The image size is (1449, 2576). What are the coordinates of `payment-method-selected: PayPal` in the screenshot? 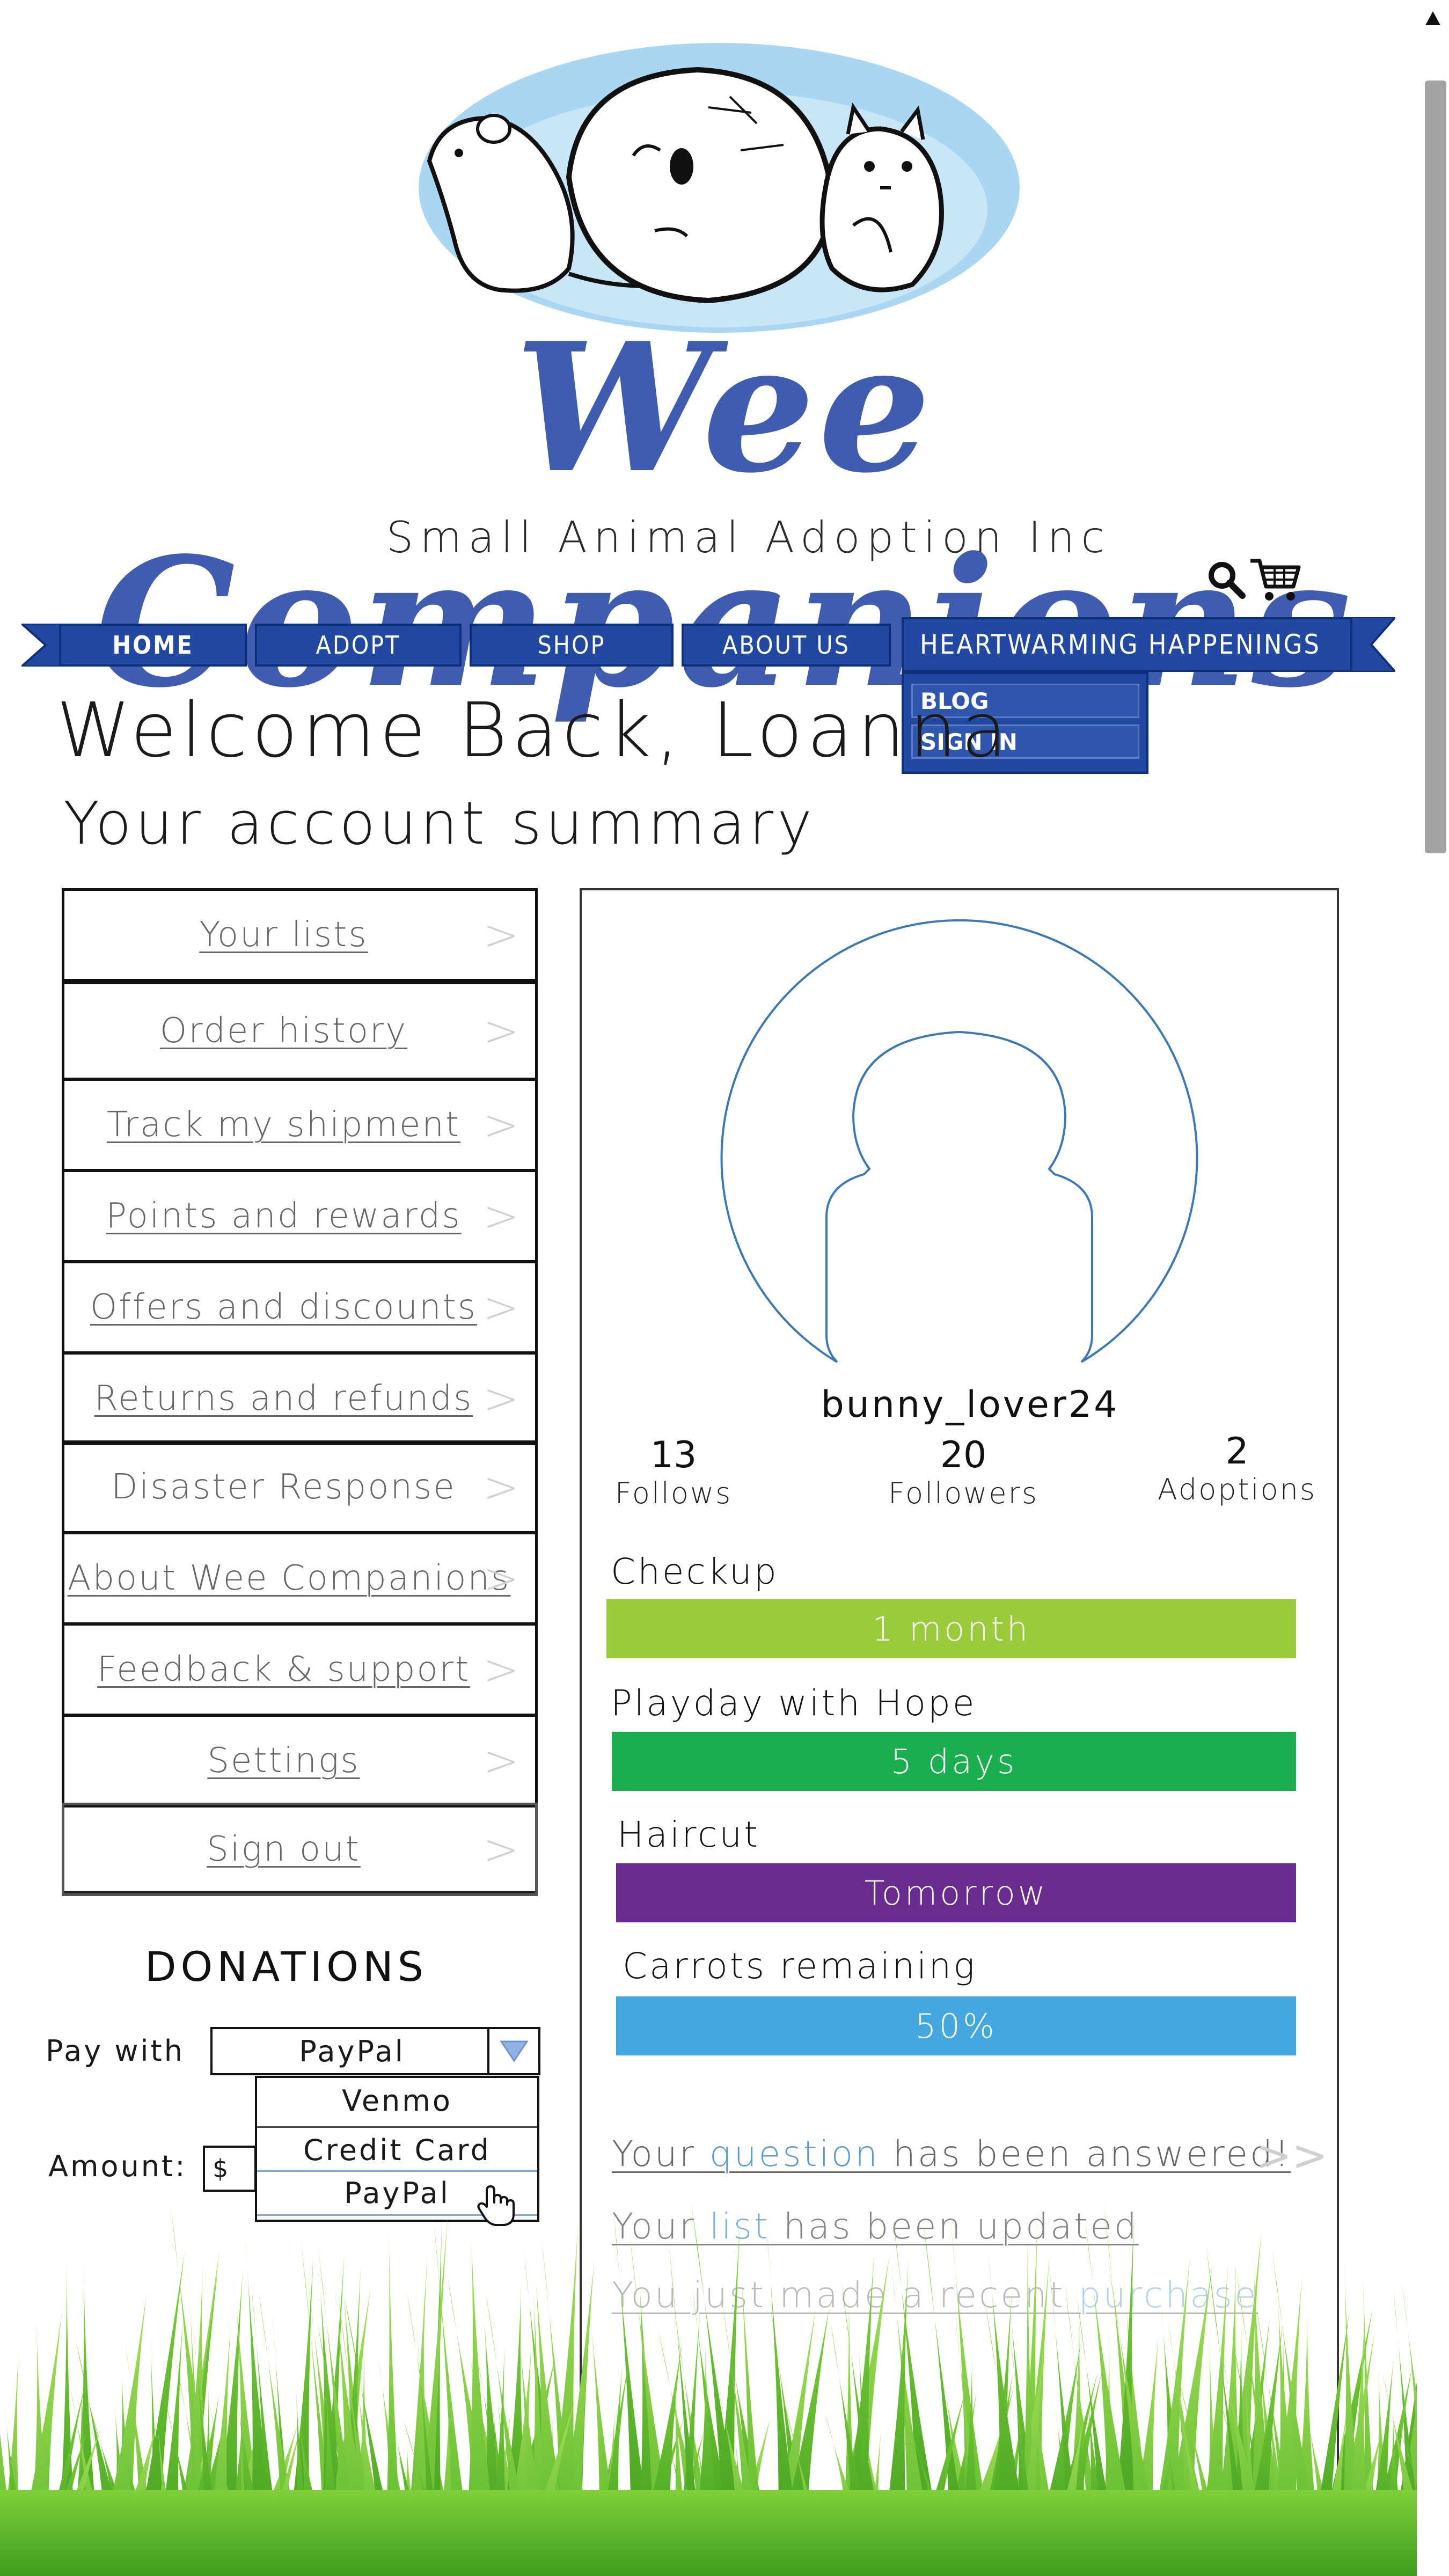 It's located at (352, 2051).